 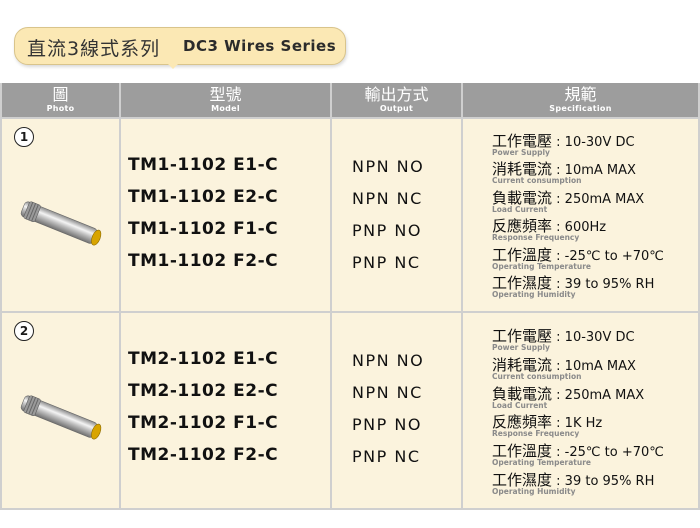 I want to click on header-specification: 規範 Specification, so click(x=580, y=100).